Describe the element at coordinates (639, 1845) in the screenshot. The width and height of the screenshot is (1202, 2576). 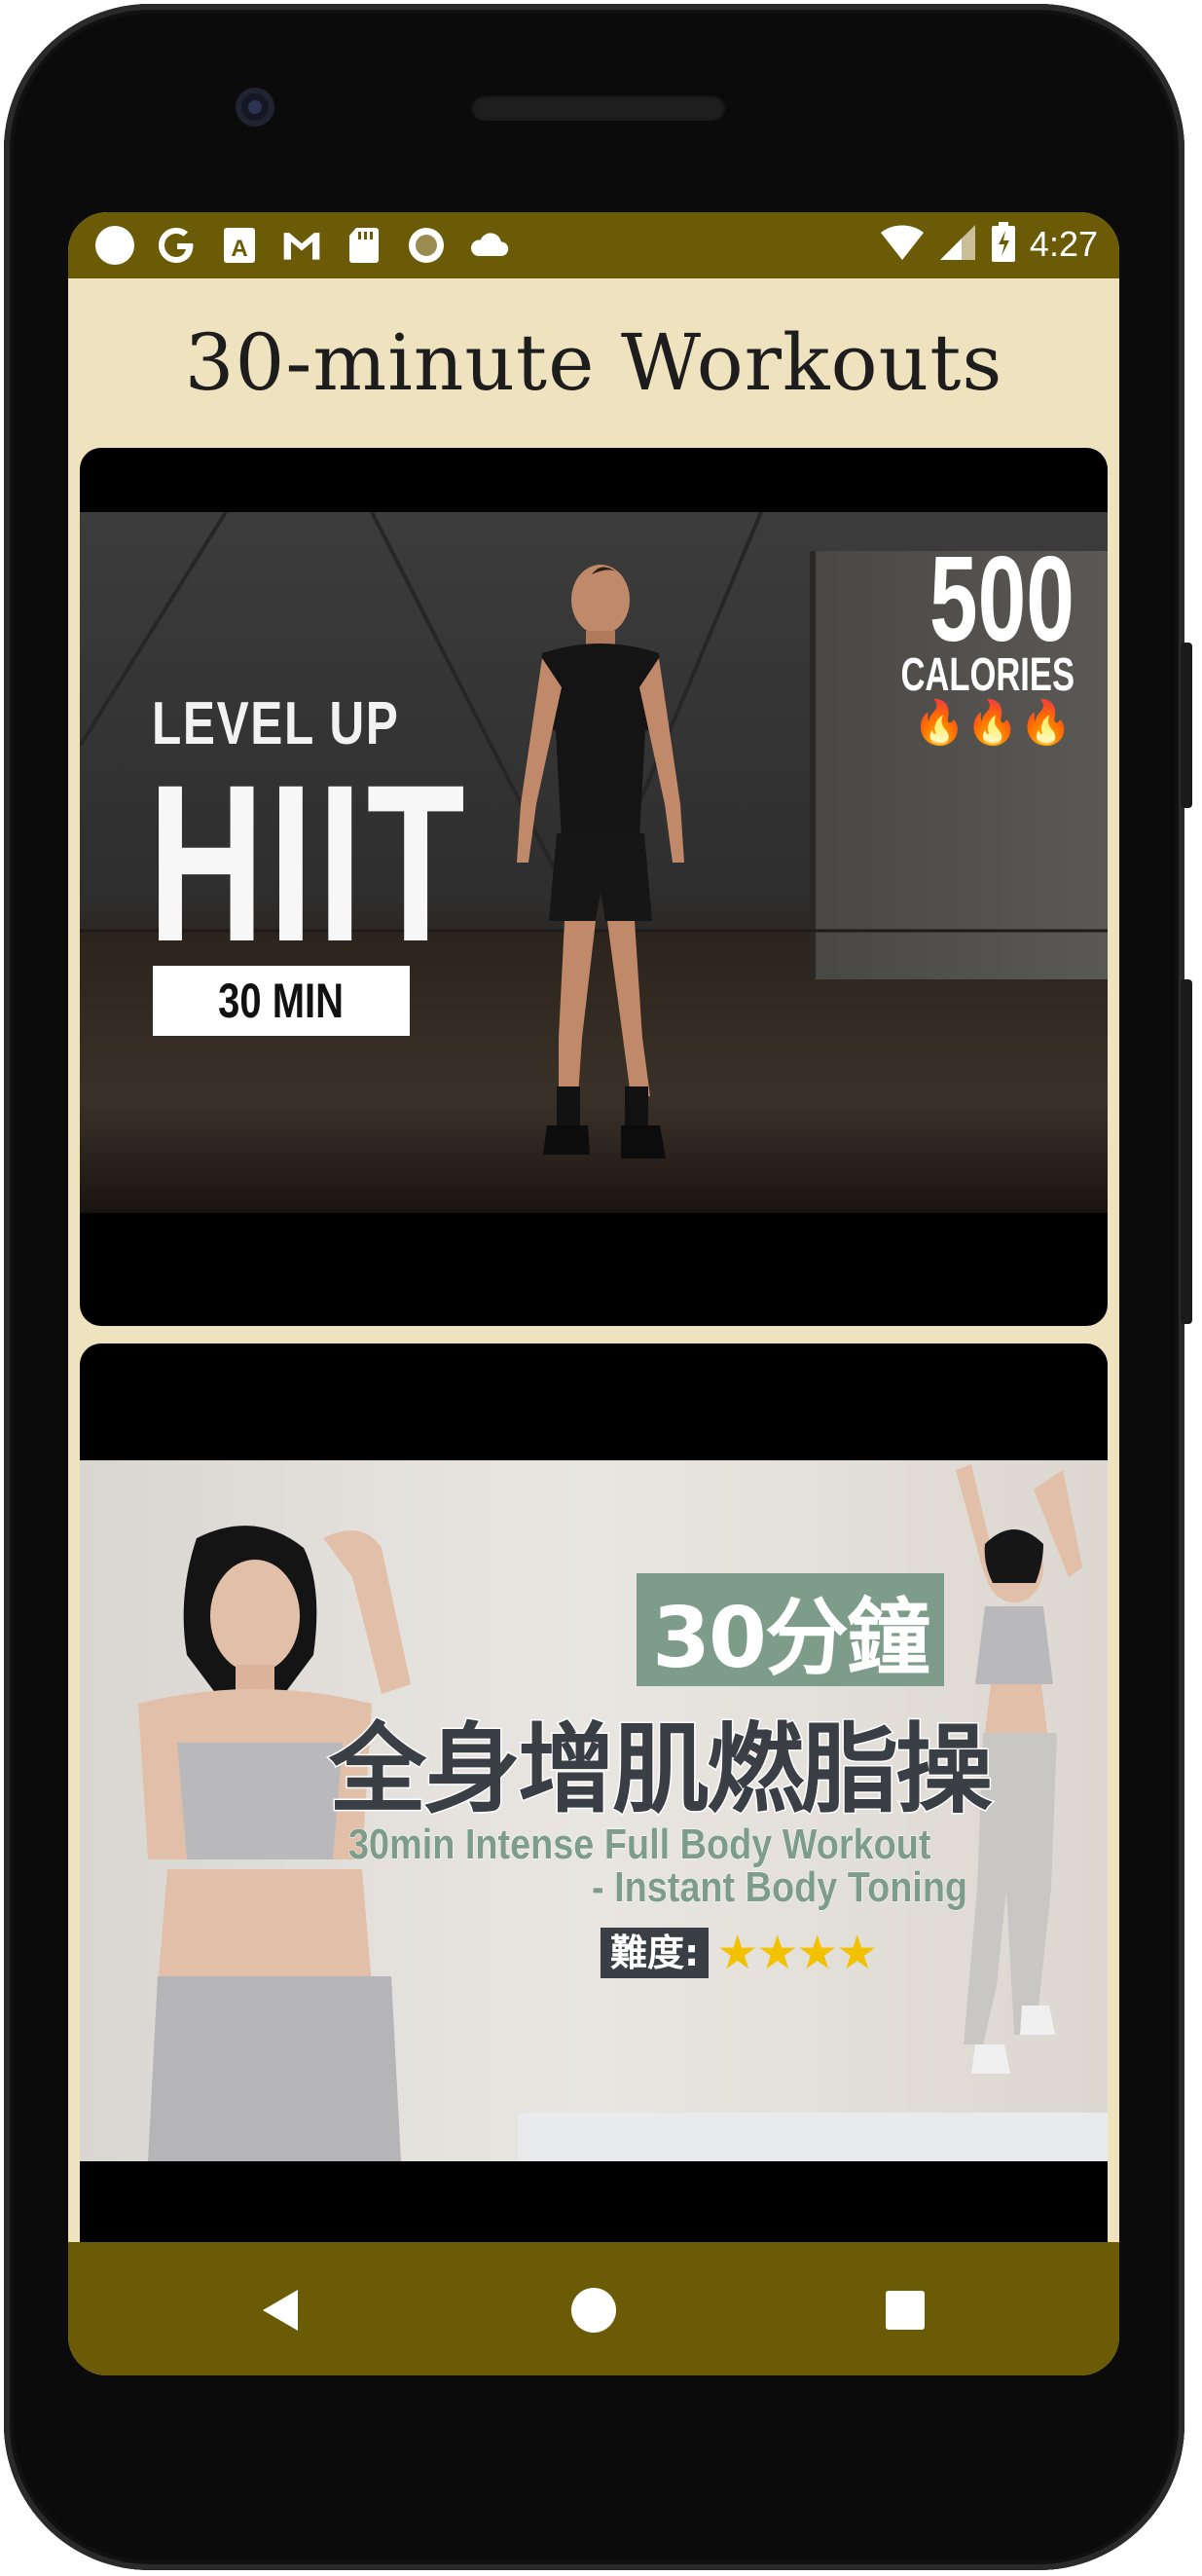
I see `overlay-subtitle-line1: 30min Intense Full Body Workout` at that location.